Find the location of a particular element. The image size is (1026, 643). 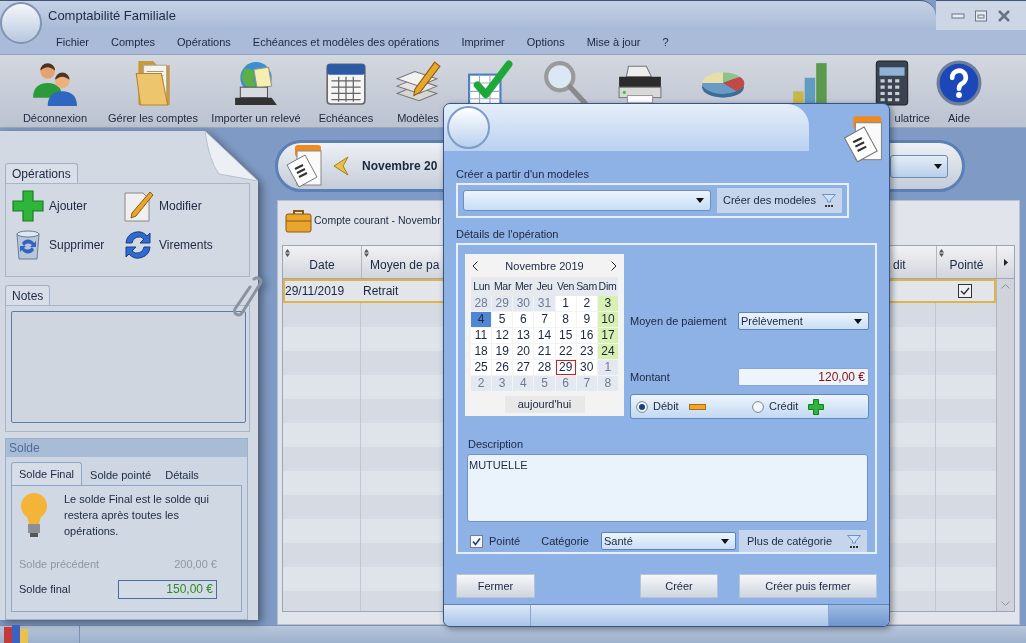

calendar-day: 2 is located at coordinates (481, 383).